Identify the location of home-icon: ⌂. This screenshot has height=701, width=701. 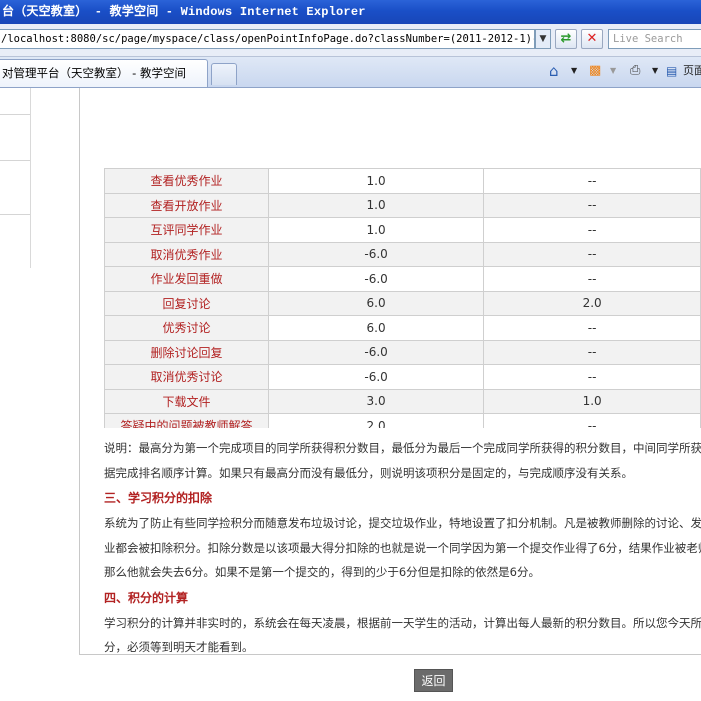
(558, 71).